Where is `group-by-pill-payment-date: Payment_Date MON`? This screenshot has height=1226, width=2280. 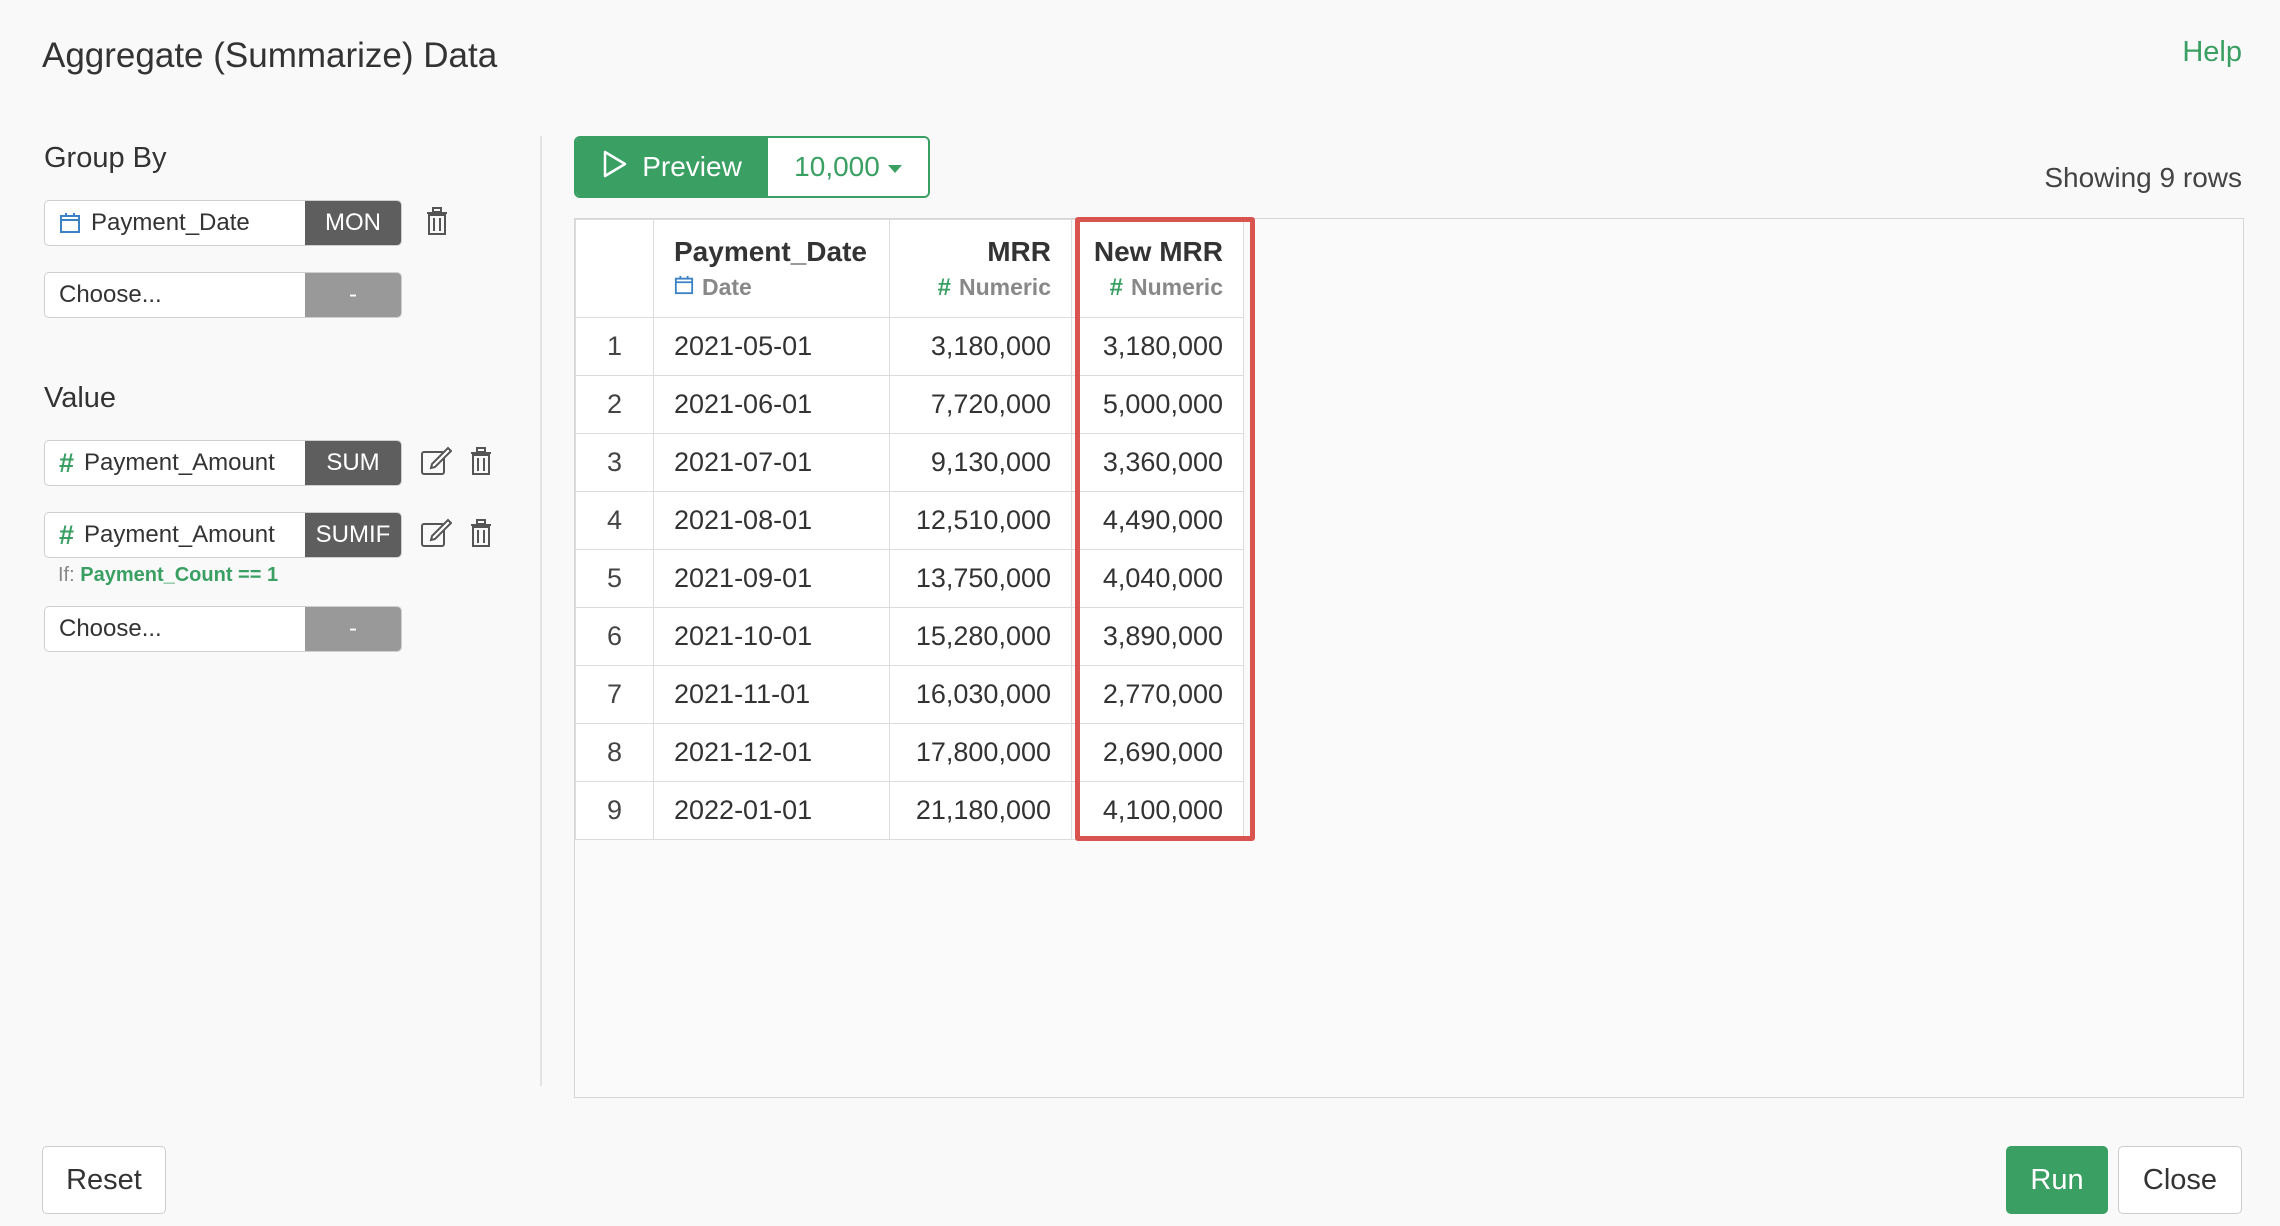 group-by-pill-payment-date: Payment_Date MON is located at coordinates (223, 223).